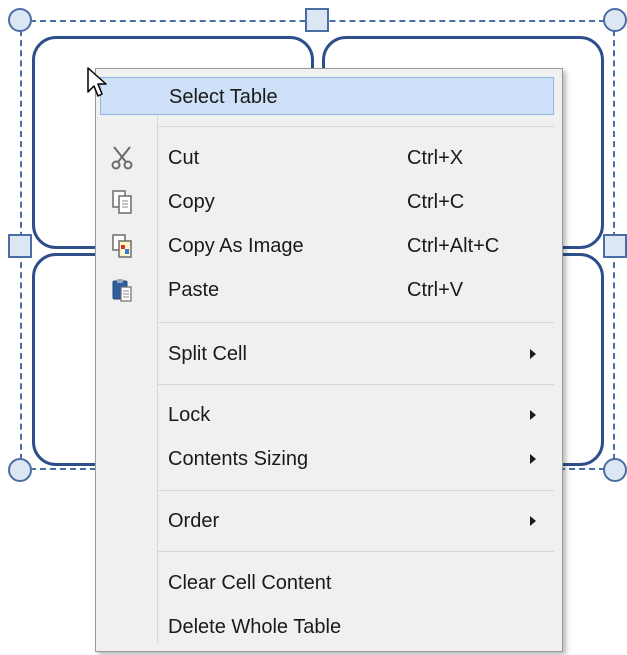 Image resolution: width=627 pixels, height=655 pixels. I want to click on menu-item-label: Copy As Image, so click(236, 246).